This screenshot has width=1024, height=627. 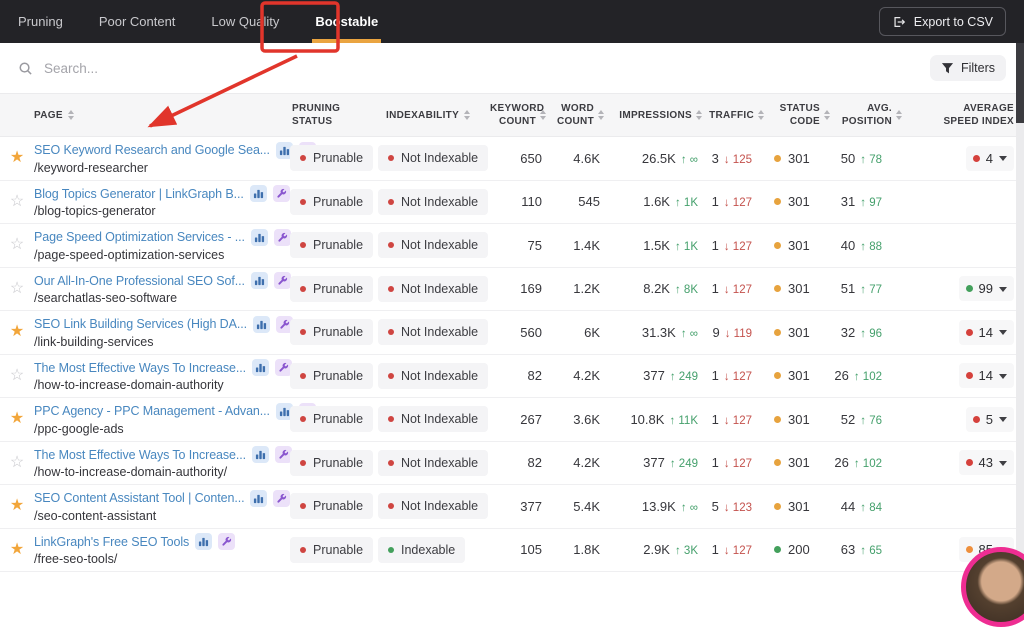 What do you see at coordinates (137, 21) in the screenshot?
I see `tab-poor-content: Poor Content` at bounding box center [137, 21].